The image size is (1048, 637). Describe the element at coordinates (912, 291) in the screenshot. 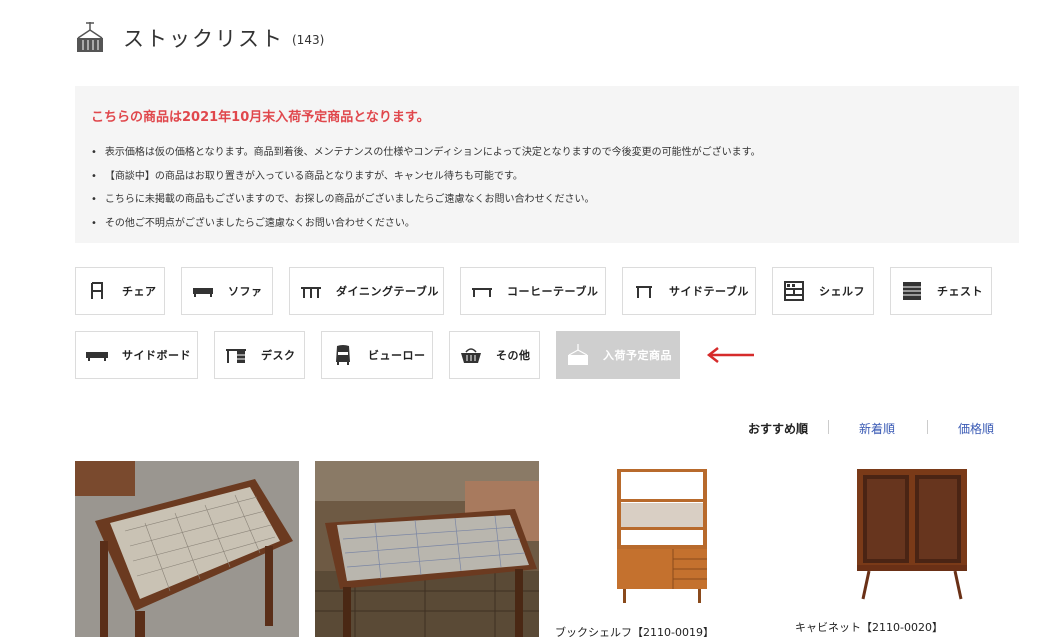

I see `chest-icon` at that location.